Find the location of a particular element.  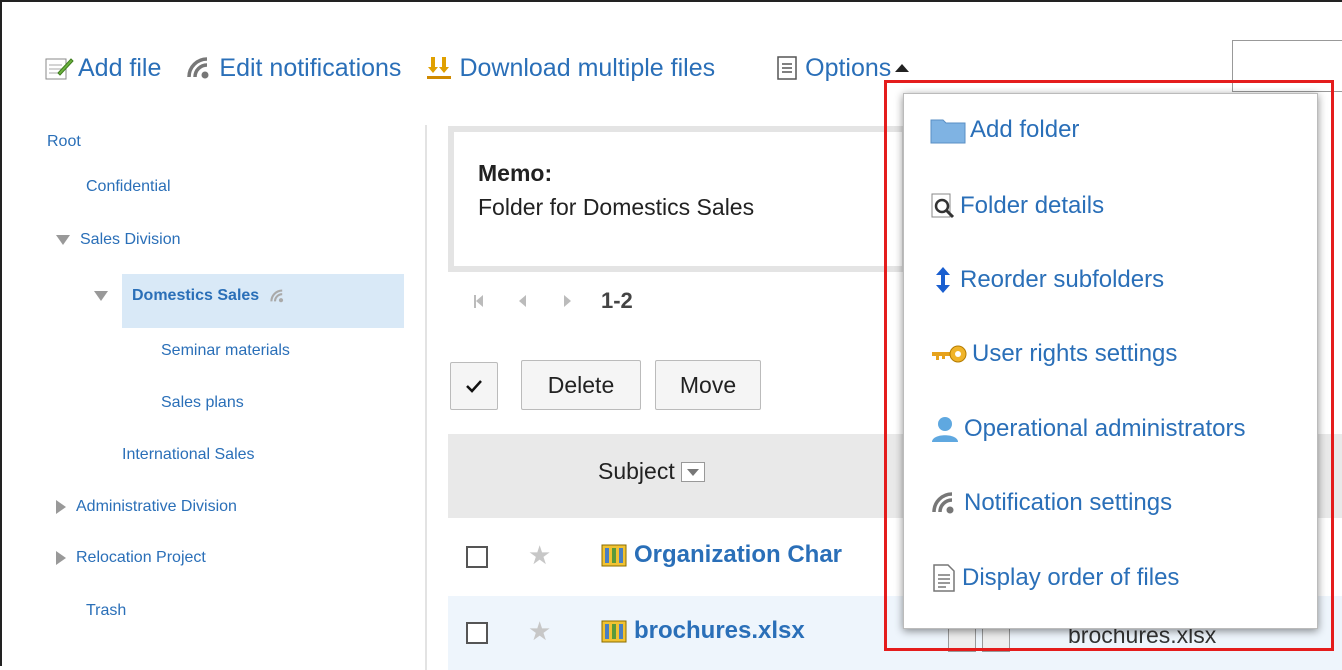

first-page-icon is located at coordinates (478, 301).